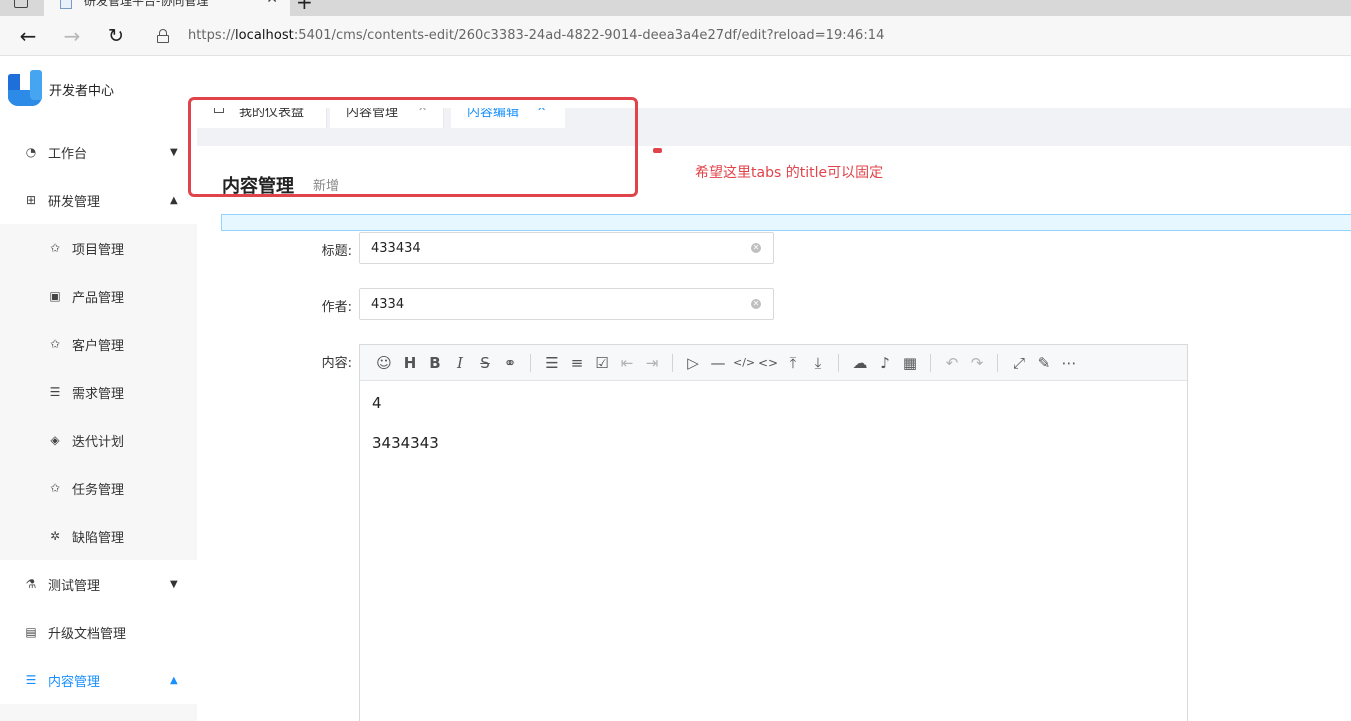  Describe the element at coordinates (98, 712) in the screenshot. I see `sidebar-submenu-content` at that location.